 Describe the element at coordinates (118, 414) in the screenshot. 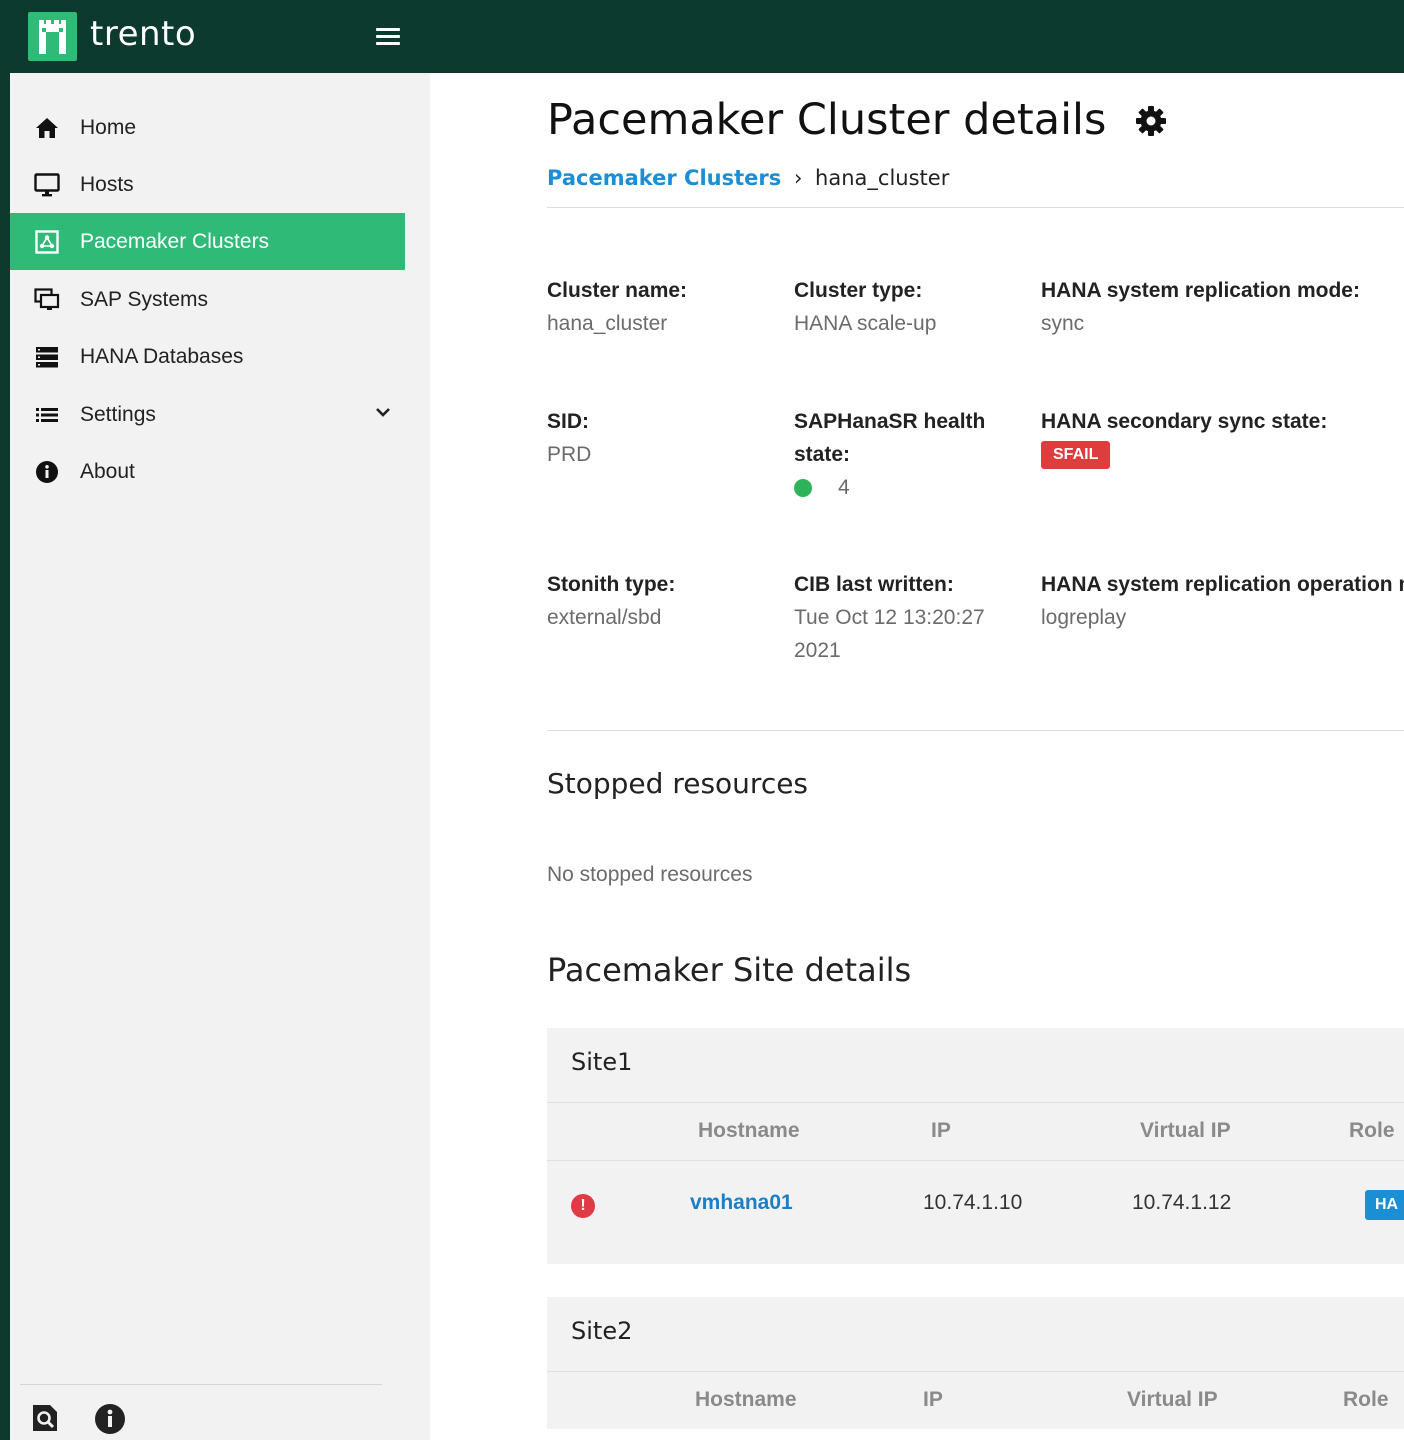

I see `sidebar-item-label: Settings` at that location.